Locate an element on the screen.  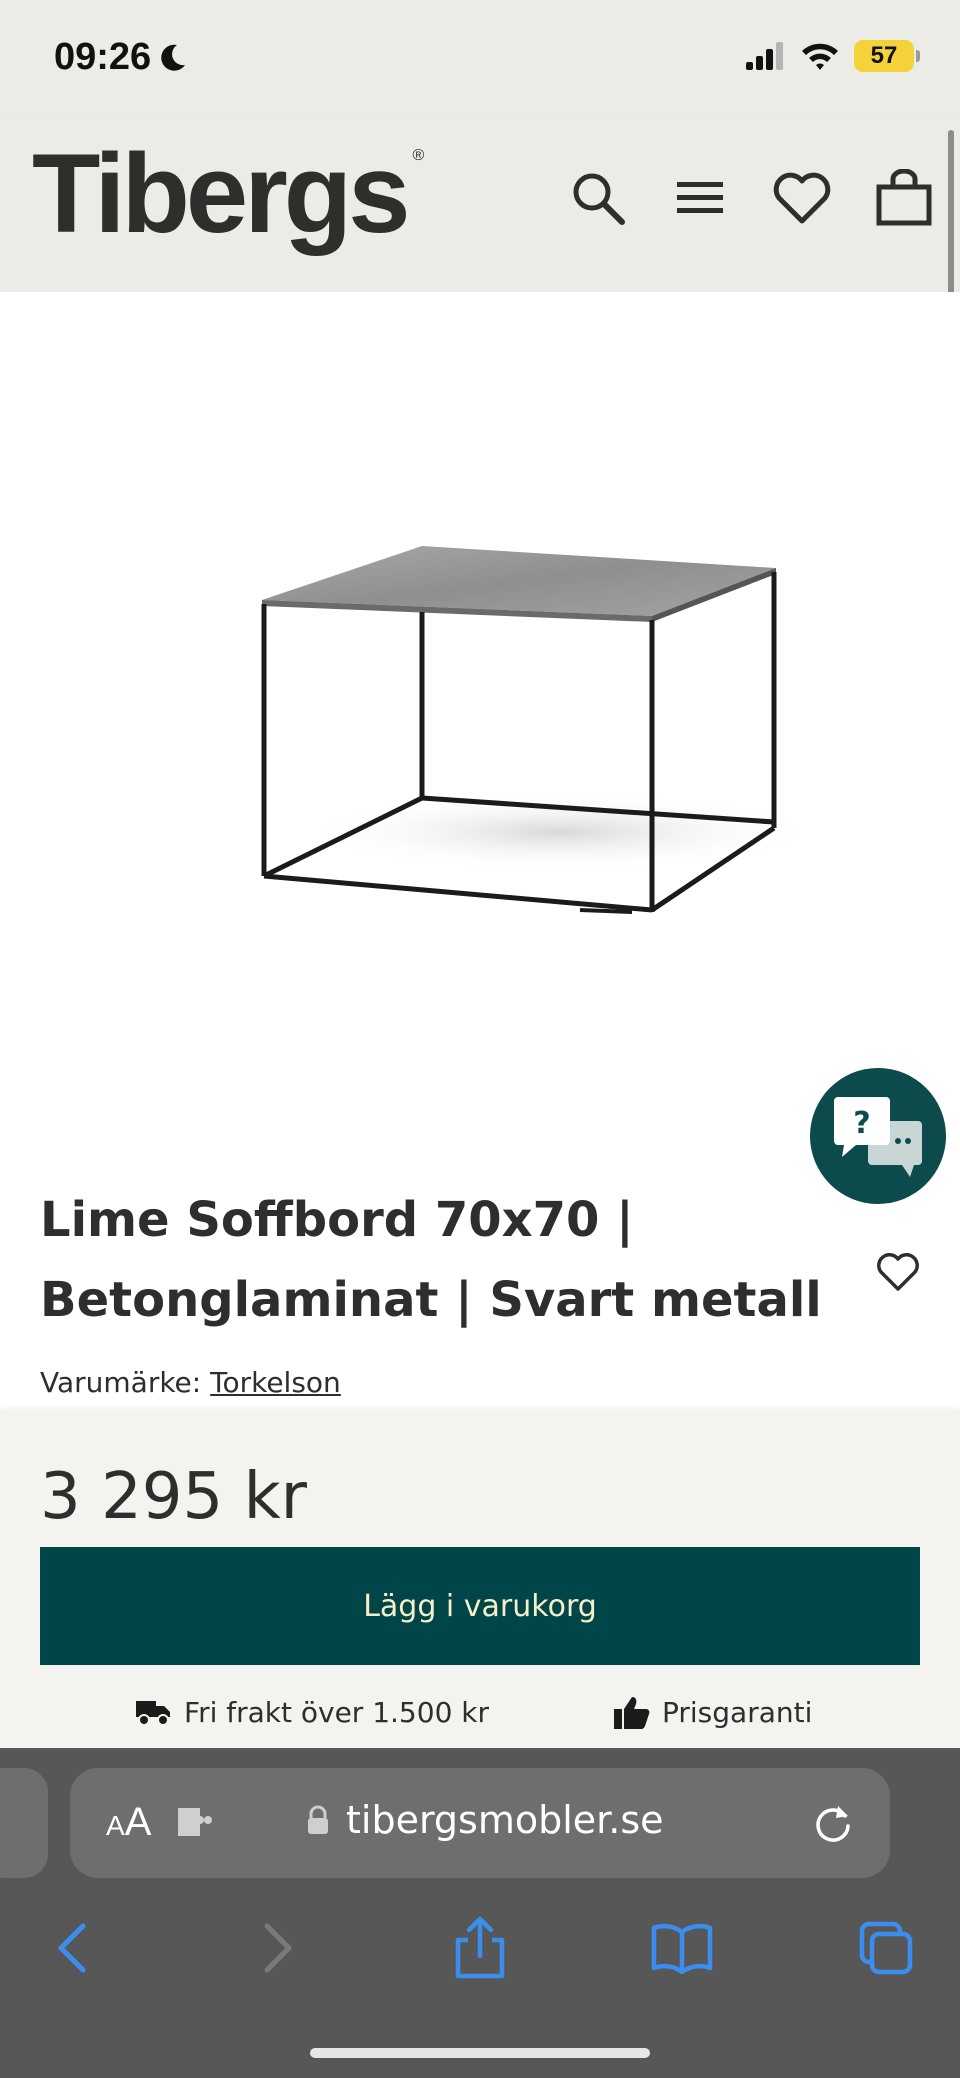
status-bar: 09:26 57 is located at coordinates (480, 60).